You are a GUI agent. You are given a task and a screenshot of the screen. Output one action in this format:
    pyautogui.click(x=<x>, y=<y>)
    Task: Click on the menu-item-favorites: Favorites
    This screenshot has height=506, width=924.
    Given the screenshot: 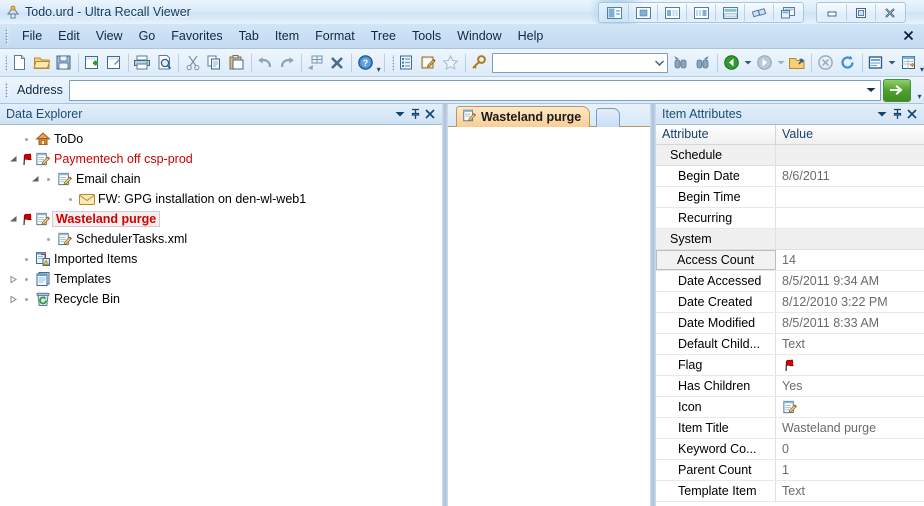 What is the action you would take?
    pyautogui.click(x=196, y=36)
    